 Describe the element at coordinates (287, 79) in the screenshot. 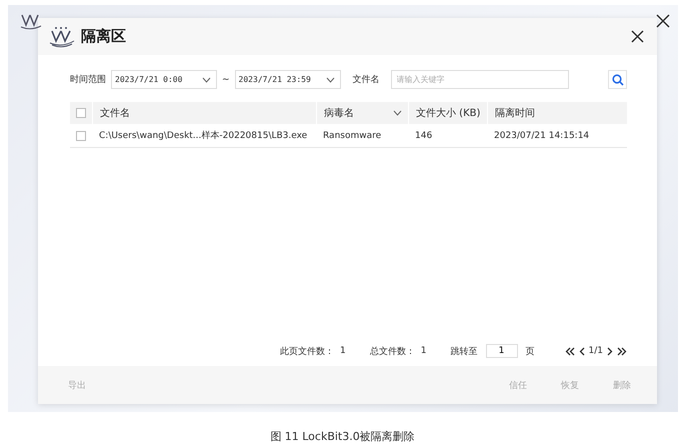

I see `end-time-dropdown: 2023/7/21 23:59` at that location.